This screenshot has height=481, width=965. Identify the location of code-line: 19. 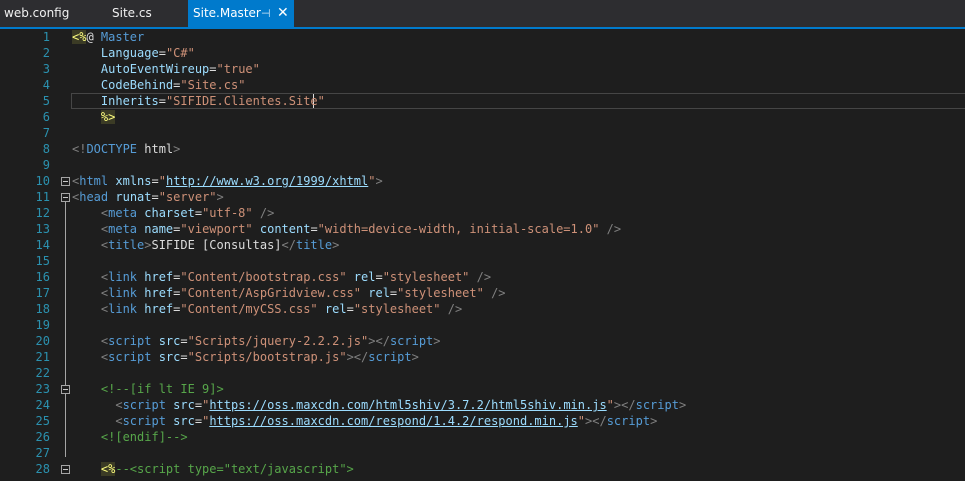
(482, 325).